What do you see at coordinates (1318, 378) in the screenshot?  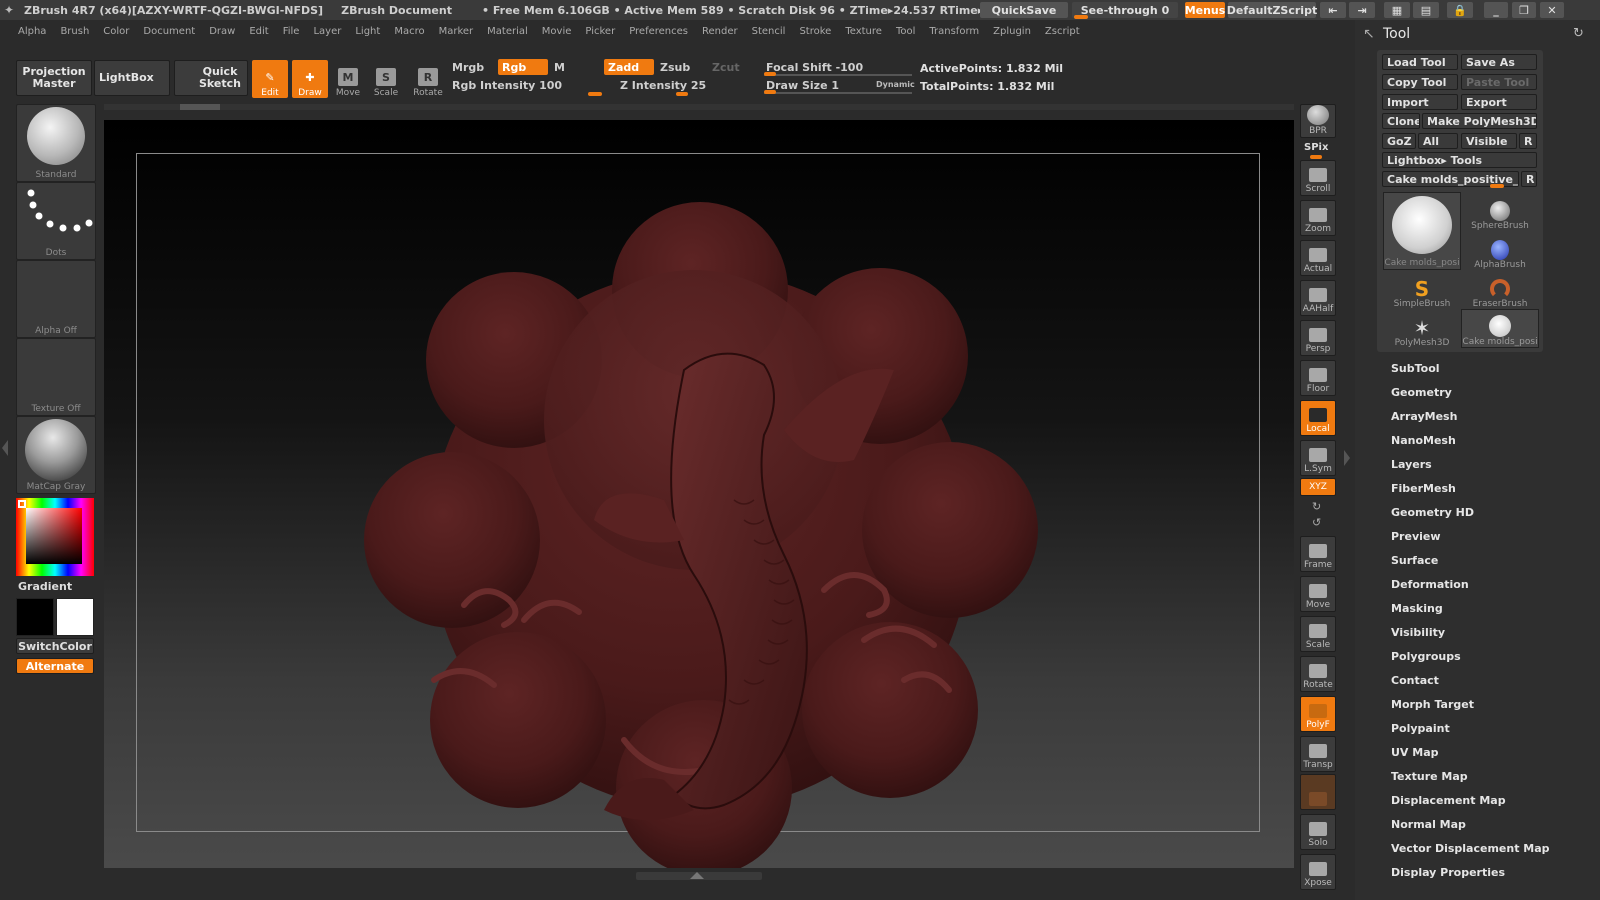 I see `floor-button: Floor` at bounding box center [1318, 378].